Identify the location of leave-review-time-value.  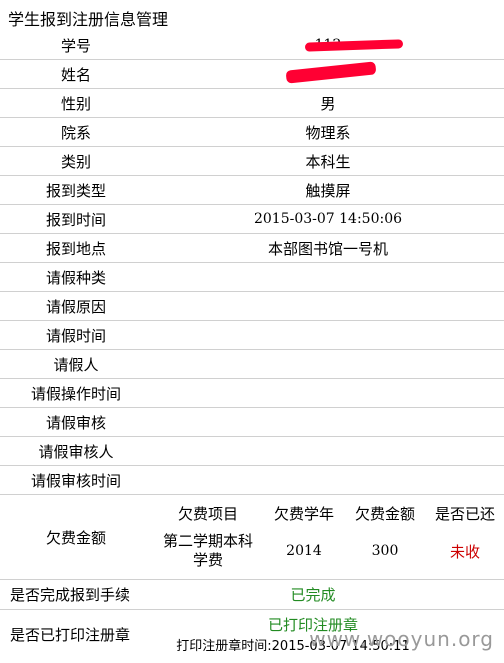
(328, 480).